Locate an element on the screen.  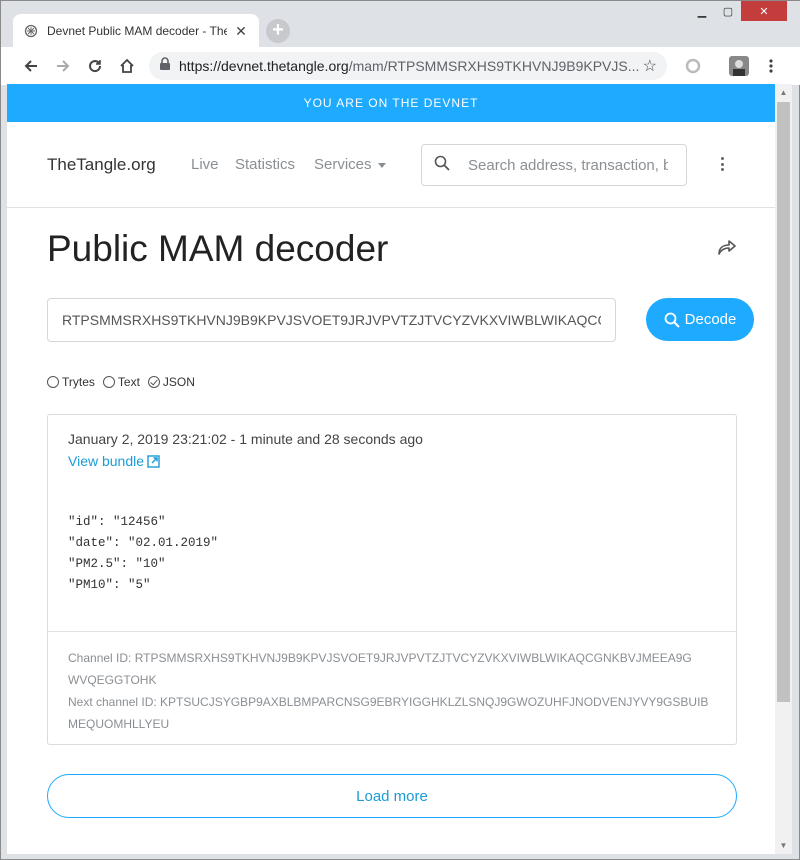
decode-label: Decode is located at coordinates (710, 319).